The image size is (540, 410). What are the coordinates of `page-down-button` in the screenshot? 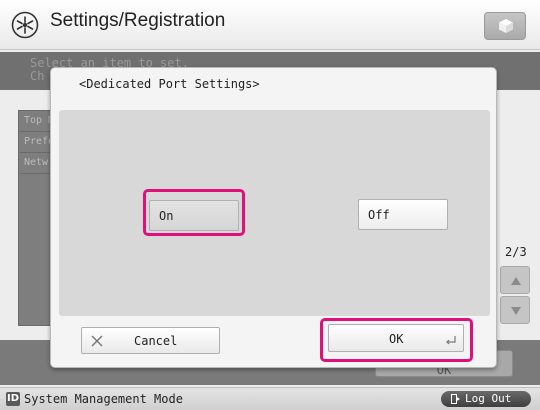 It's located at (515, 310).